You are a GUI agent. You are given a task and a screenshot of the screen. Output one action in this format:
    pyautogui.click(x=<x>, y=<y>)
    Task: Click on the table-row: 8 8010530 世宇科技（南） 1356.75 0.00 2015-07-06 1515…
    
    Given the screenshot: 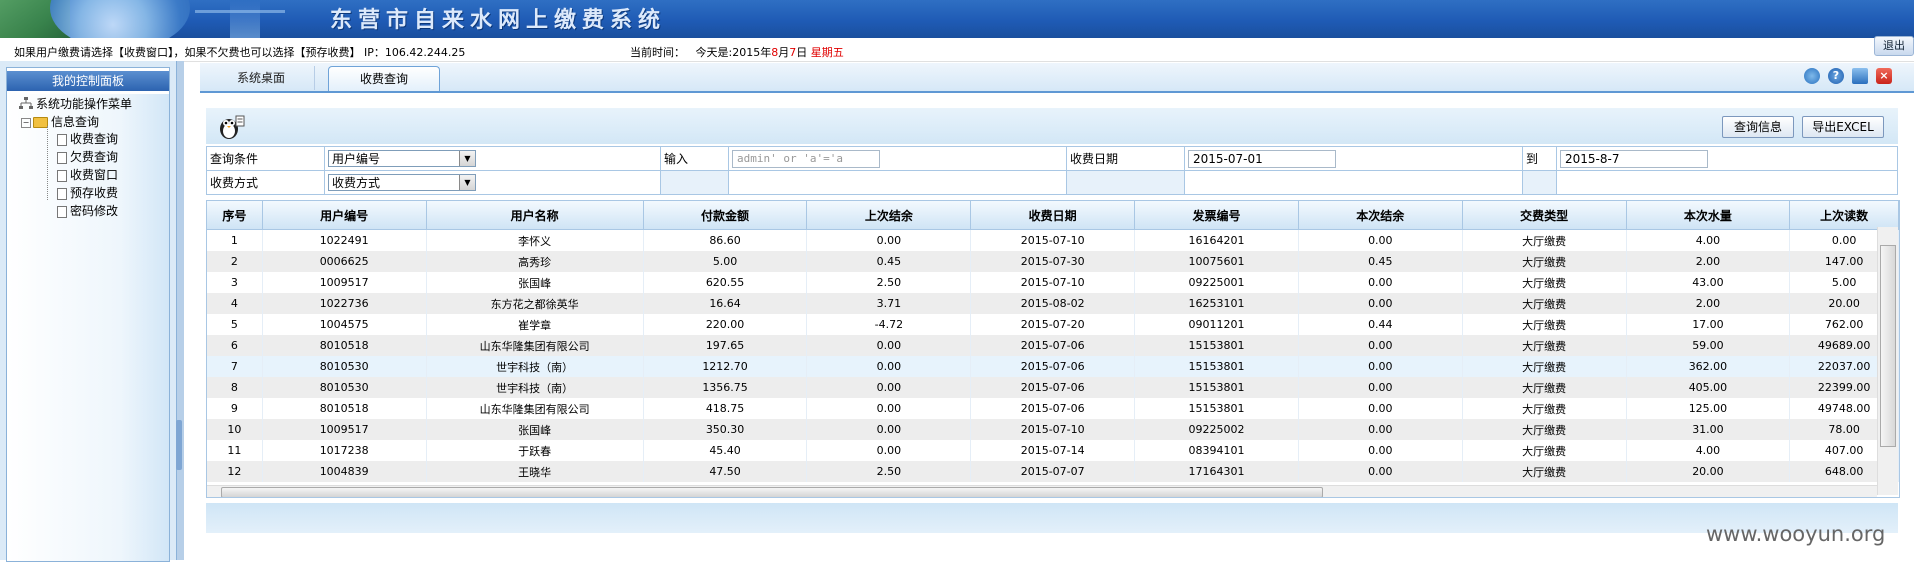 What is the action you would take?
    pyautogui.click(x=1053, y=387)
    